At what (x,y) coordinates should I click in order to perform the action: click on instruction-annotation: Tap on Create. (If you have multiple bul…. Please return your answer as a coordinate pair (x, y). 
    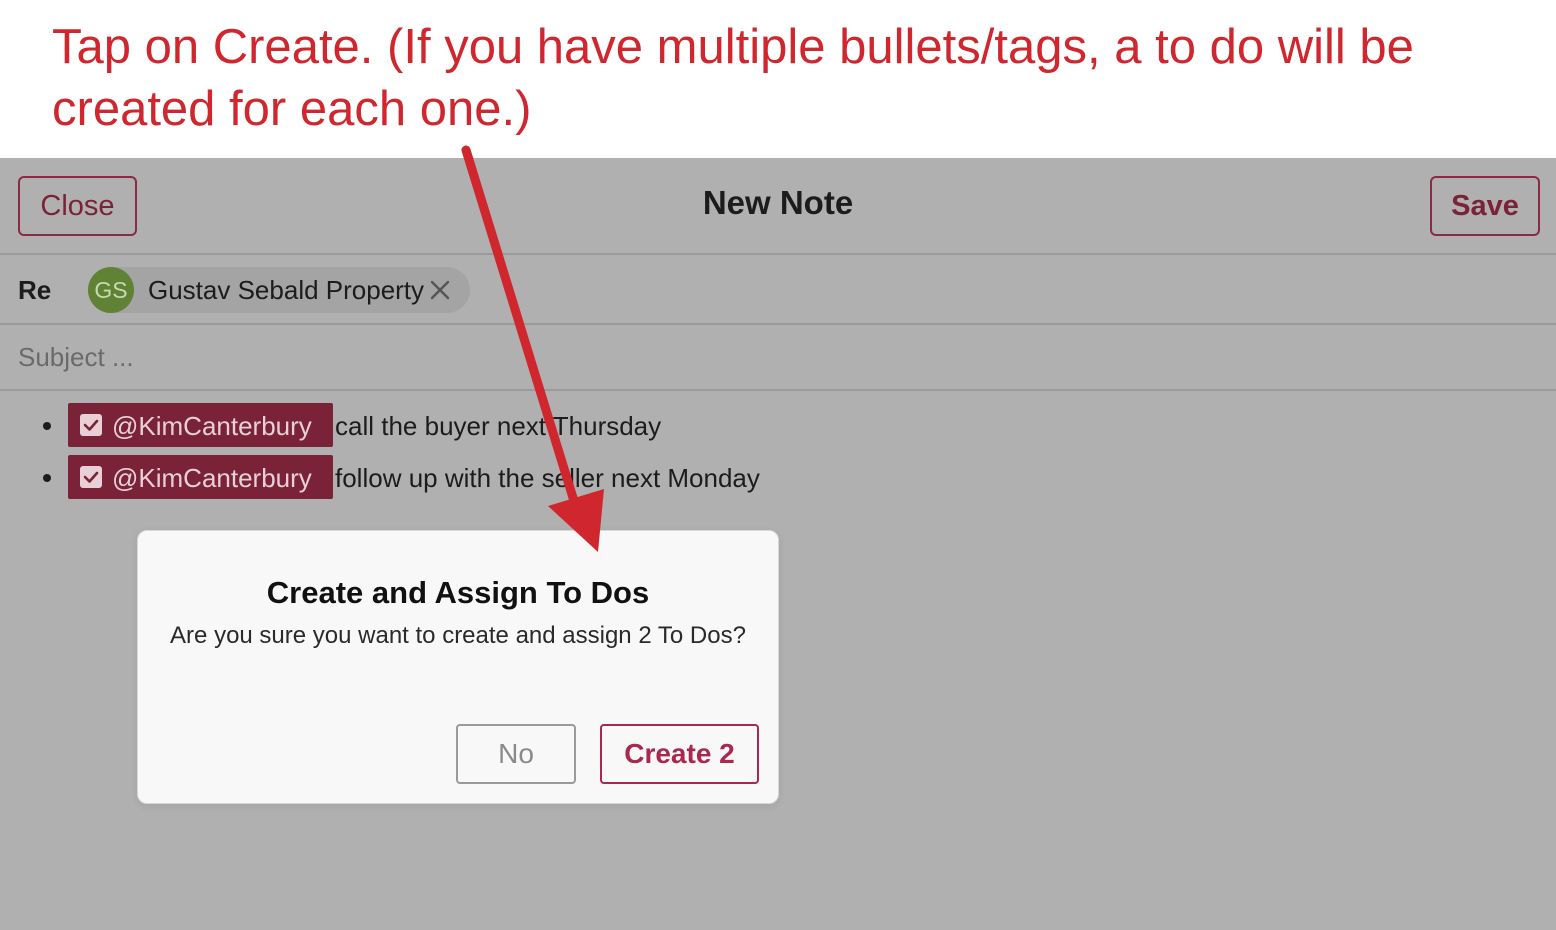
    Looking at the image, I should click on (733, 78).